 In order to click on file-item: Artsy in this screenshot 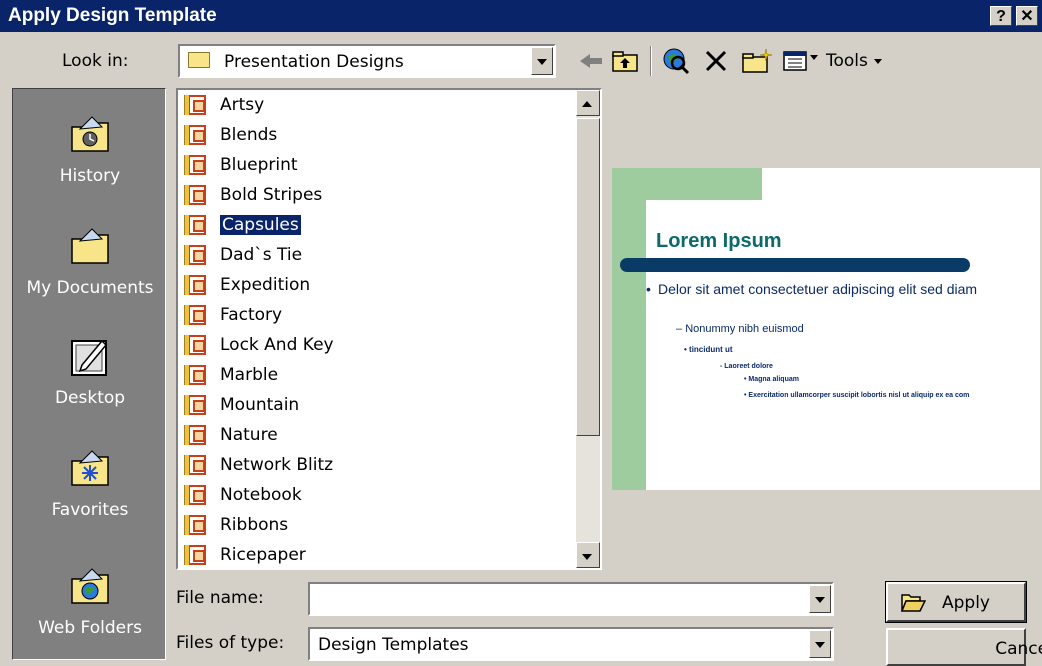, I will do `click(258, 105)`.